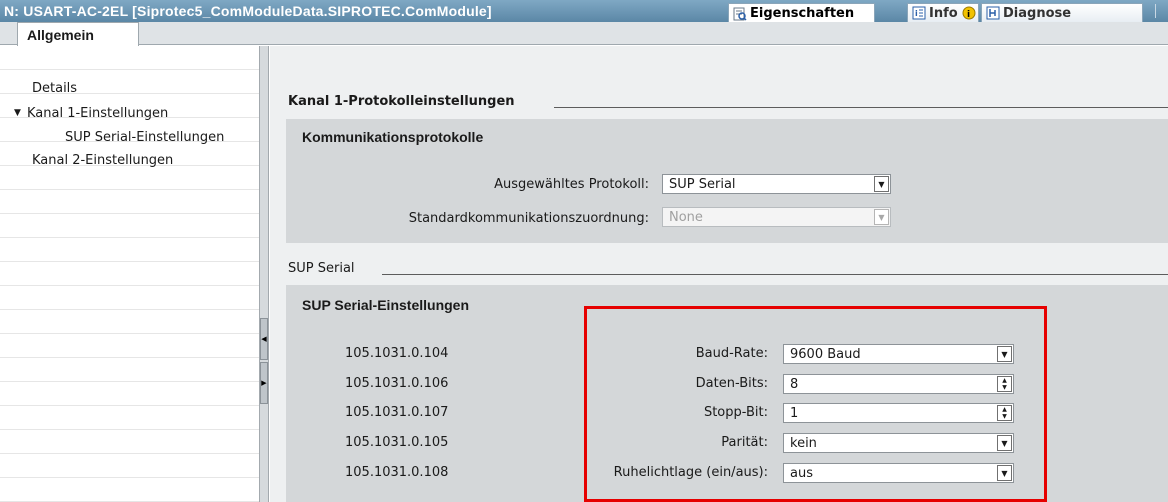 This screenshot has width=1168, height=502. What do you see at coordinates (60, 34) in the screenshot?
I see `tab-general-label: Allgemein` at bounding box center [60, 34].